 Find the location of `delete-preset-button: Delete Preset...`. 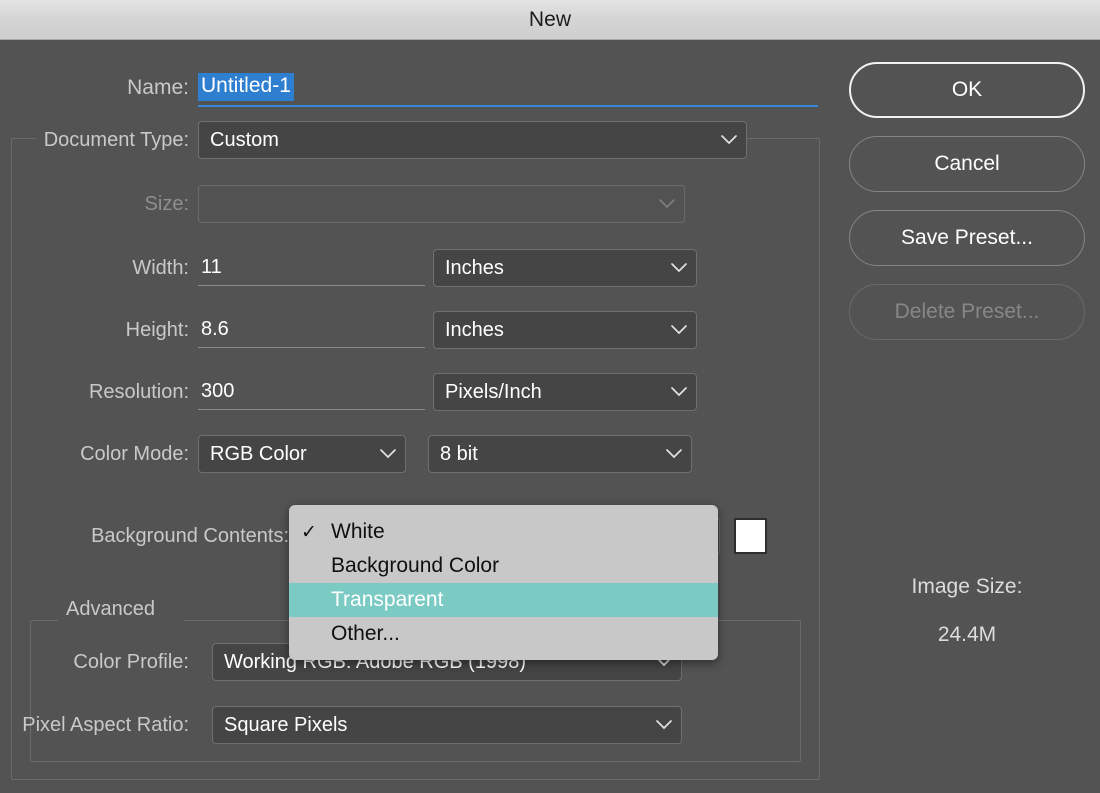

delete-preset-button: Delete Preset... is located at coordinates (967, 312).